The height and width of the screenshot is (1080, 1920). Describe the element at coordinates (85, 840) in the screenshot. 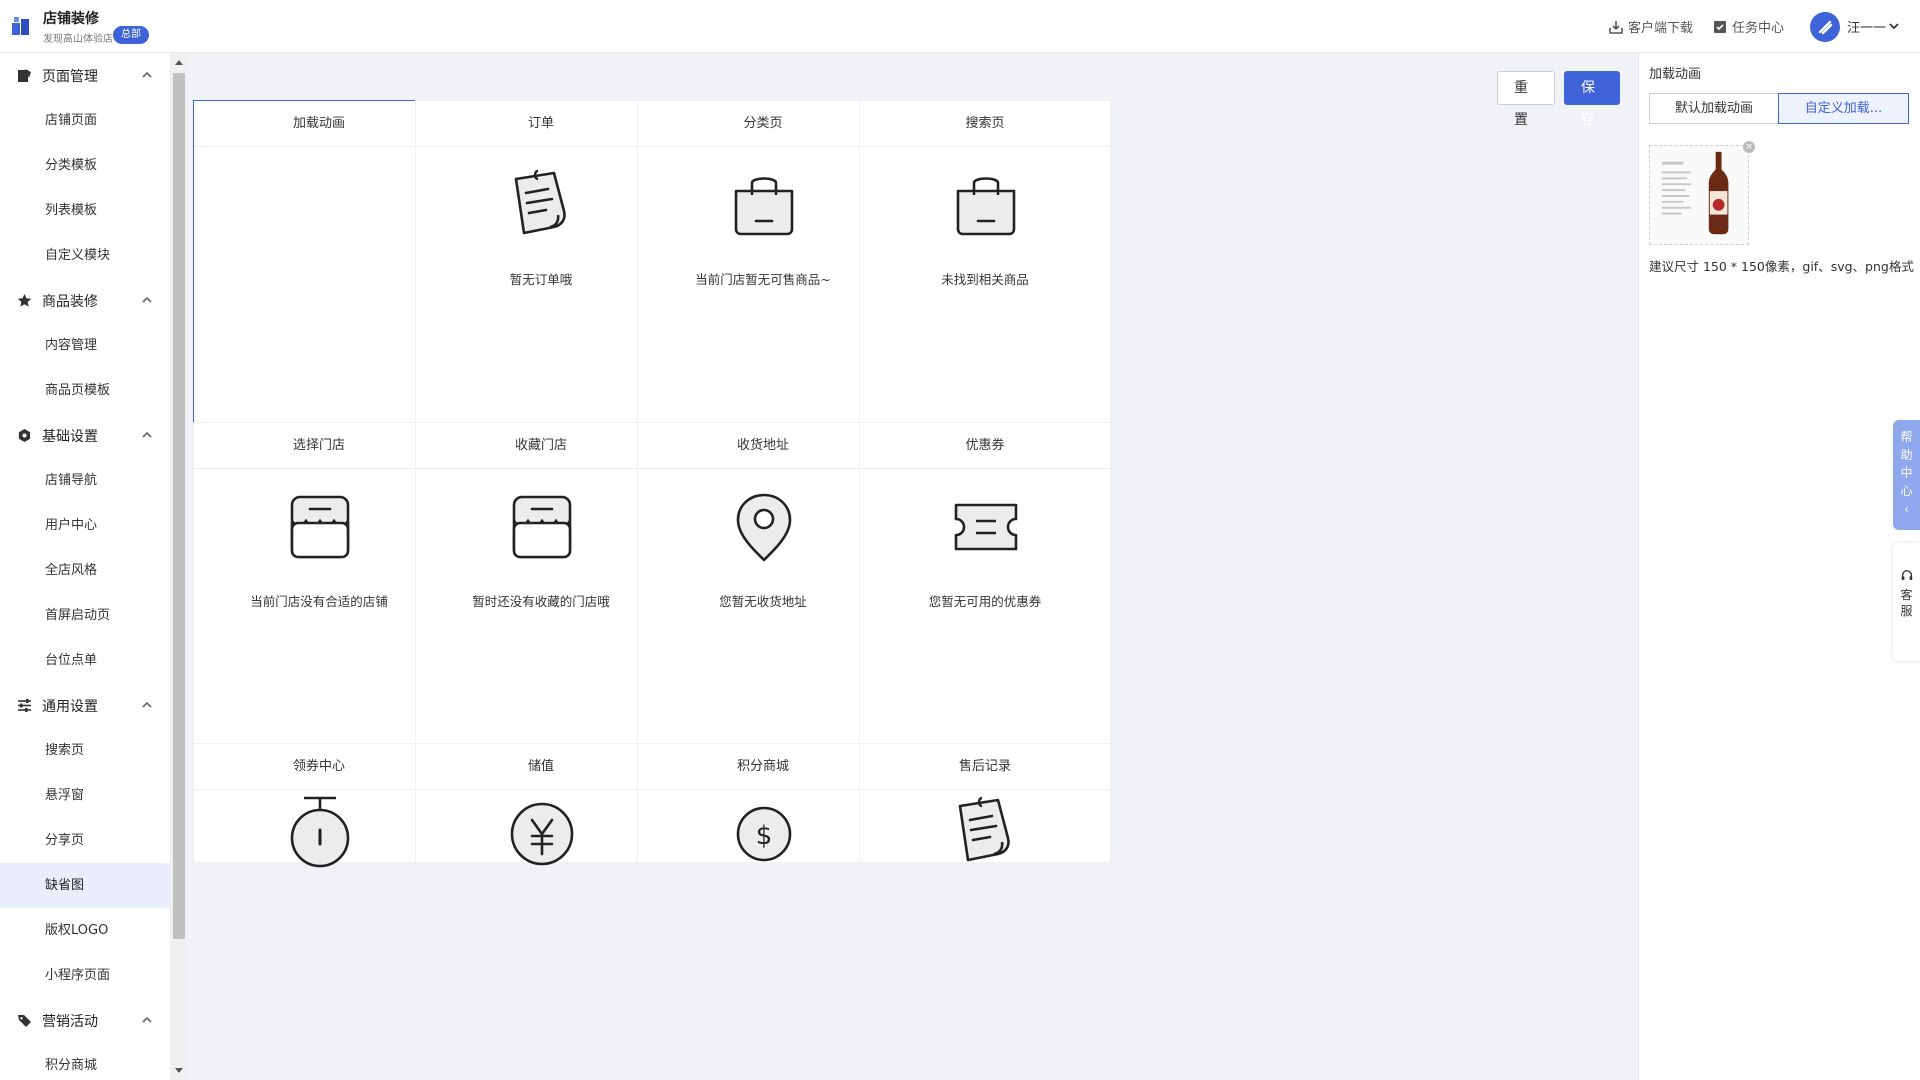

I see `sidebar-item: 分享页` at that location.